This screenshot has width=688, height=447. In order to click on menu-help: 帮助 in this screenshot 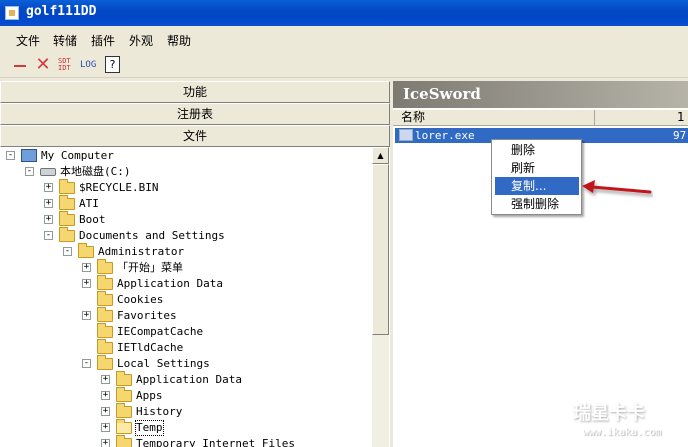, I will do `click(179, 40)`.